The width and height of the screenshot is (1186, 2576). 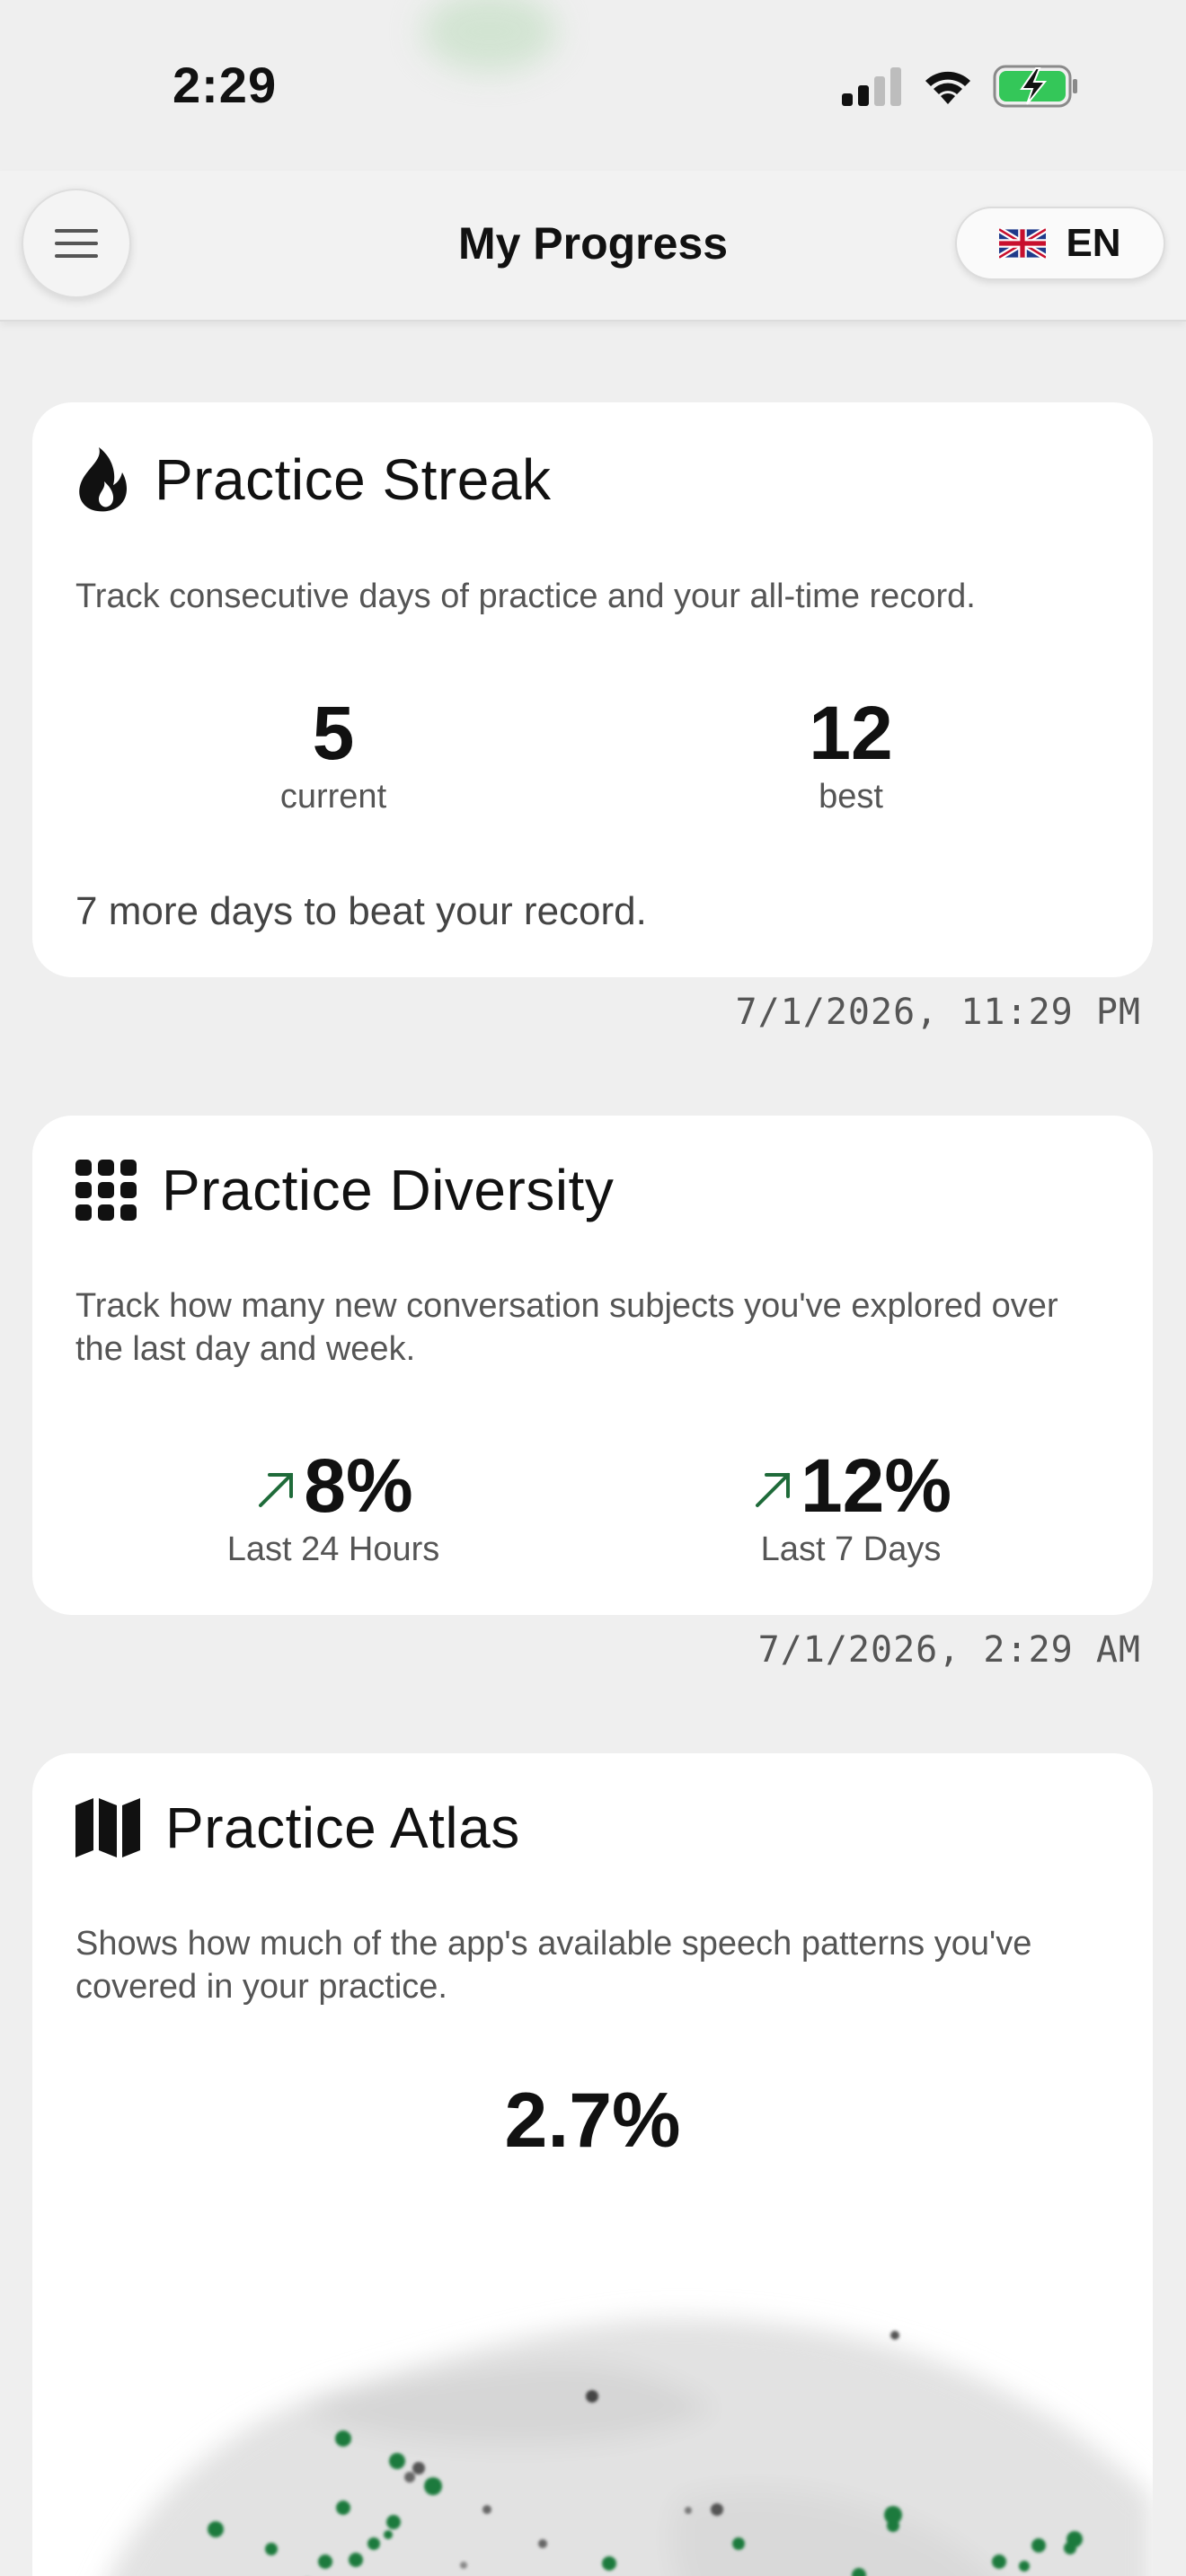 I want to click on best-streak-stat: 12 best, so click(x=851, y=753).